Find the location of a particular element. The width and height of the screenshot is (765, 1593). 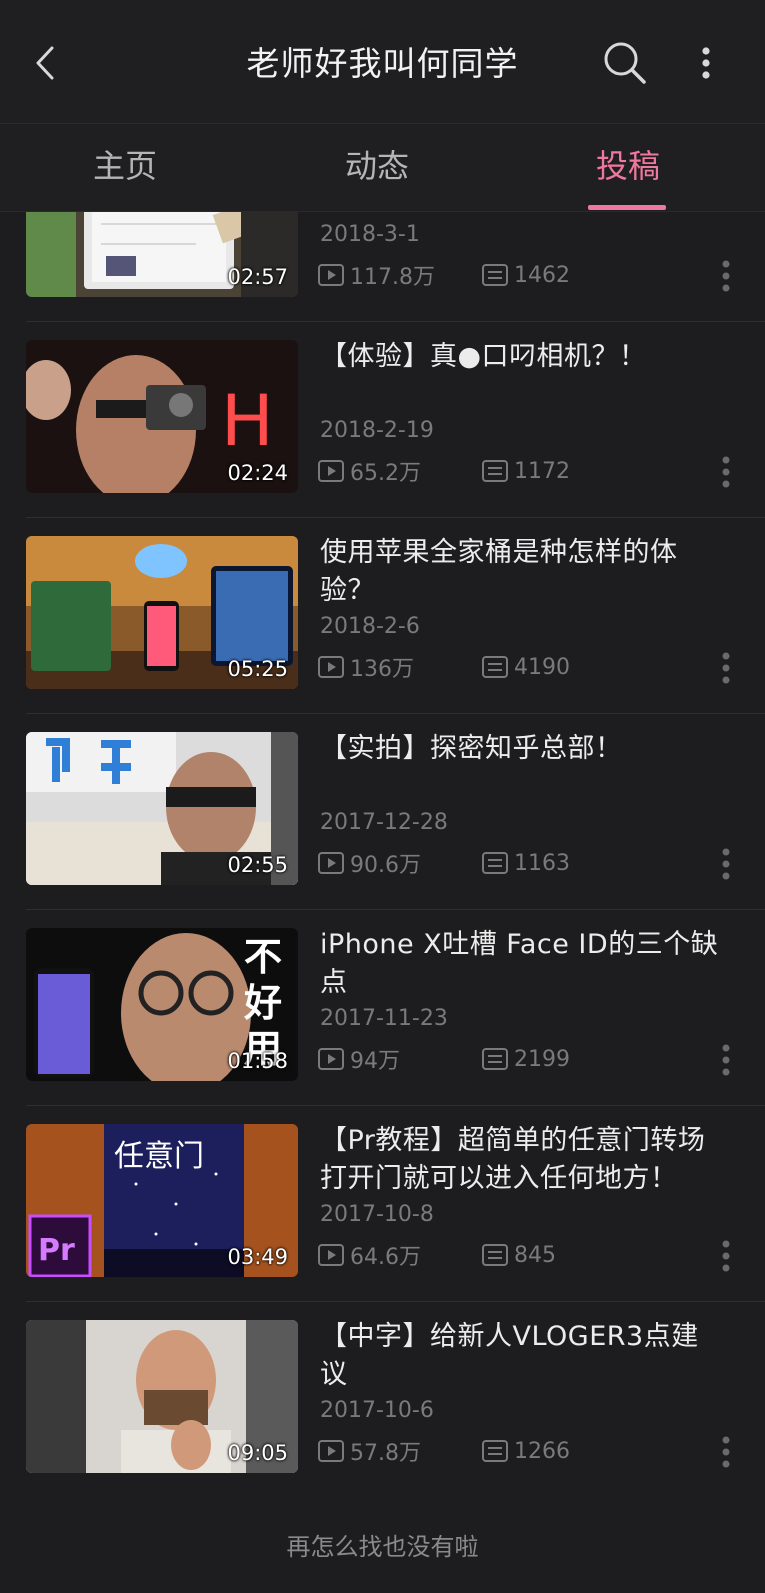

danmaku-count-value: 845 is located at coordinates (535, 1255).